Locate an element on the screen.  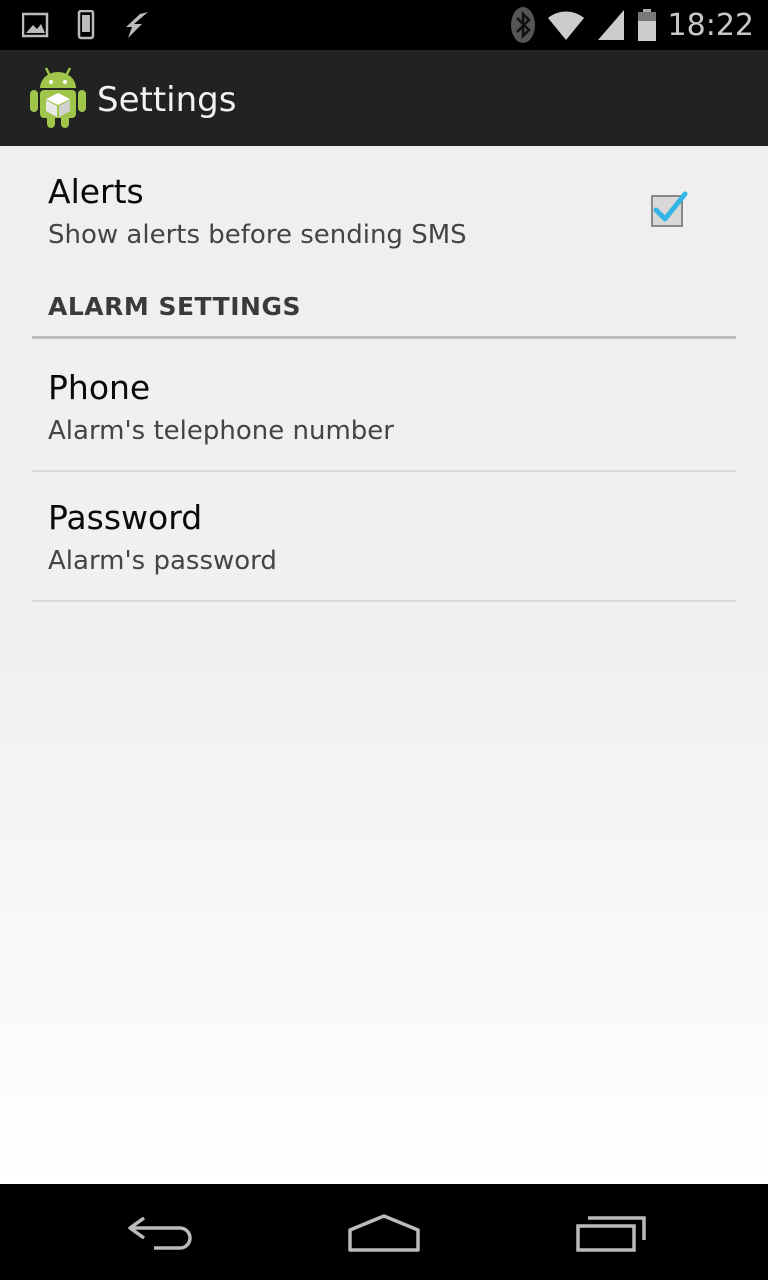
category-header: ALARM SETTINGS is located at coordinates (174, 306).